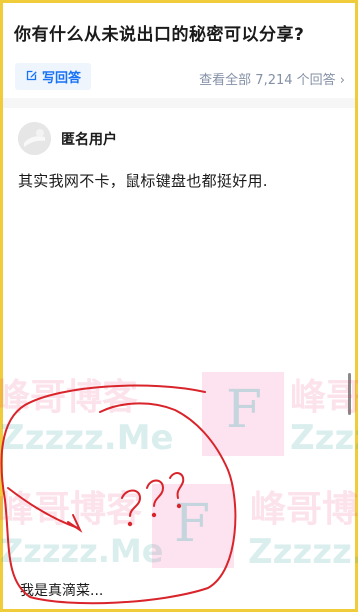 This screenshot has height=612, width=358. Describe the element at coordinates (342, 80) in the screenshot. I see `chevron-right-icon: ›` at that location.